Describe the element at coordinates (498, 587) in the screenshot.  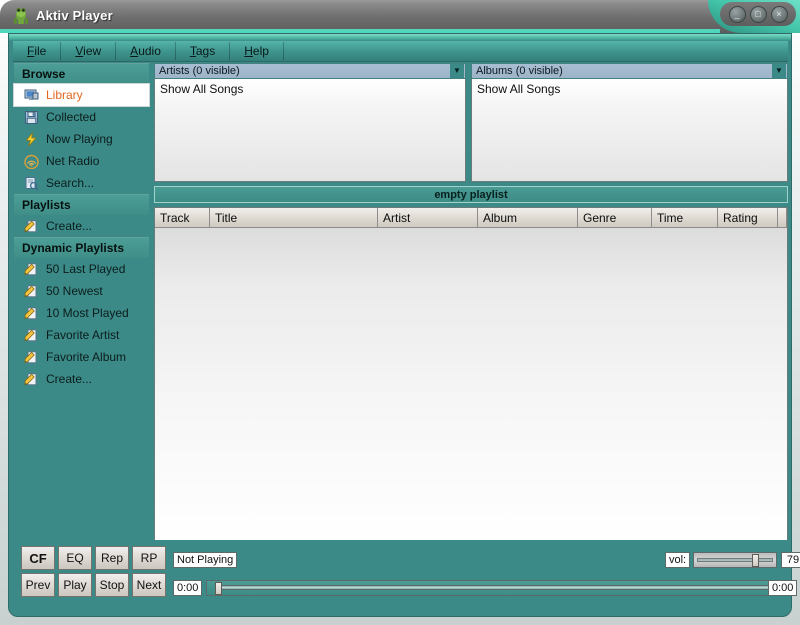
I see `seek-track` at that location.